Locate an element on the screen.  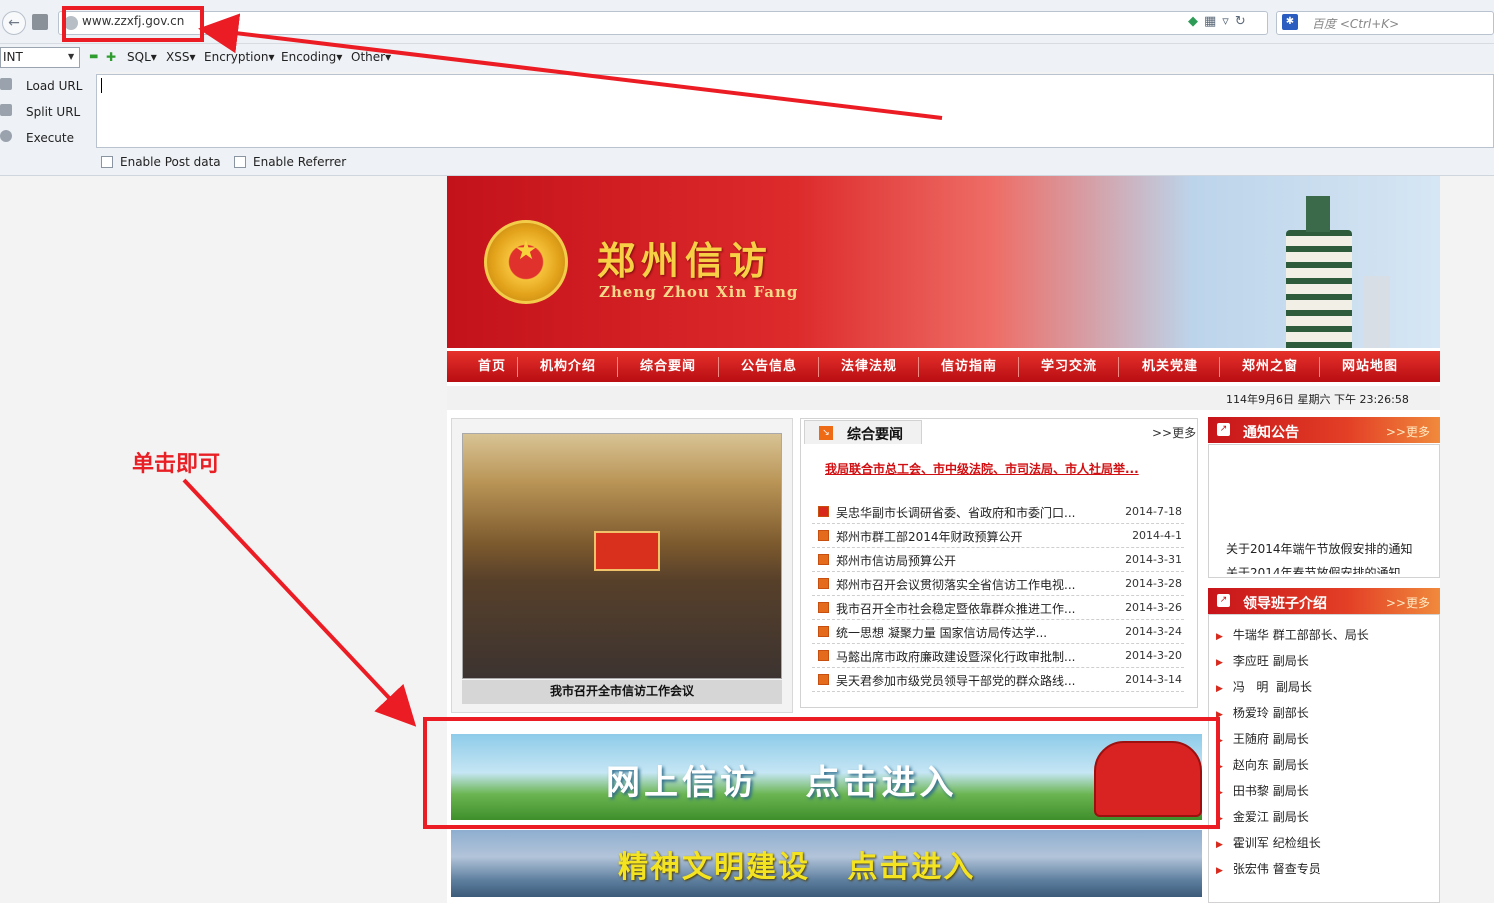
news-more-link: >>更多 is located at coordinates (1174, 432).